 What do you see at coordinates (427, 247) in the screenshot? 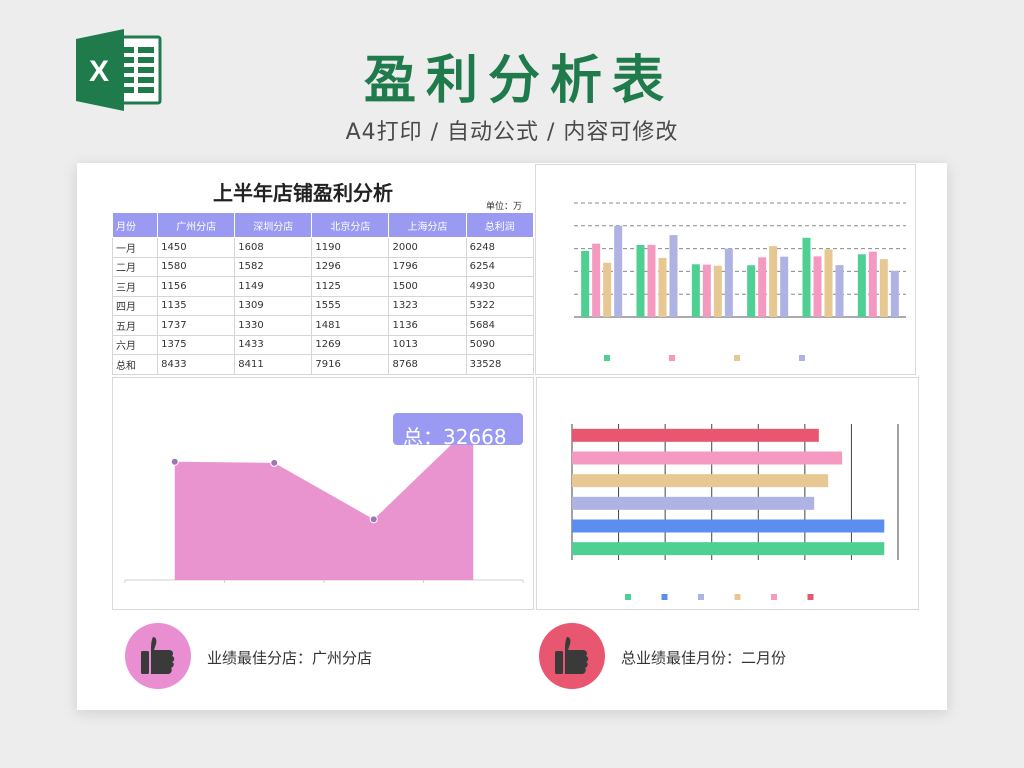
I see `table-cell: 2000` at bounding box center [427, 247].